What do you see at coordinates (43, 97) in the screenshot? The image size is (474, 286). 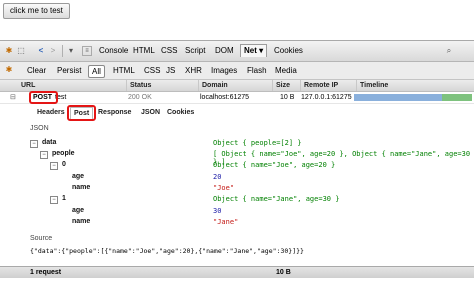 I see `post-method-highlight` at bounding box center [43, 97].